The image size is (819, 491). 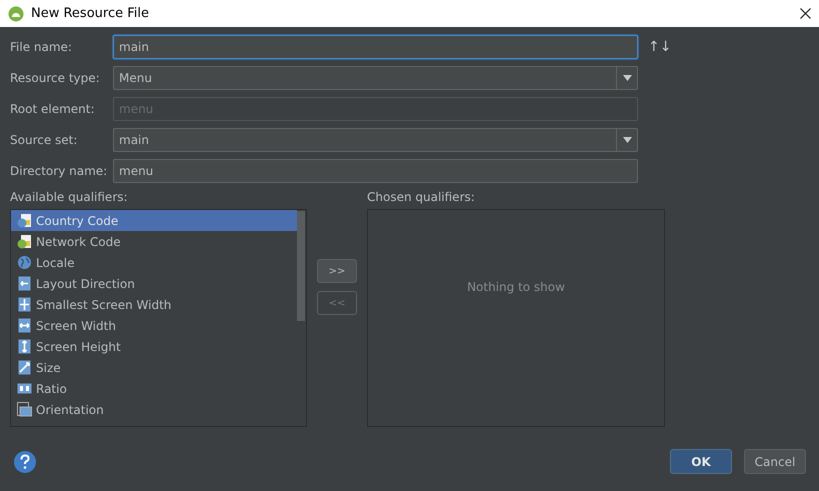 I want to click on qualifier-item: Country Code, so click(x=154, y=220).